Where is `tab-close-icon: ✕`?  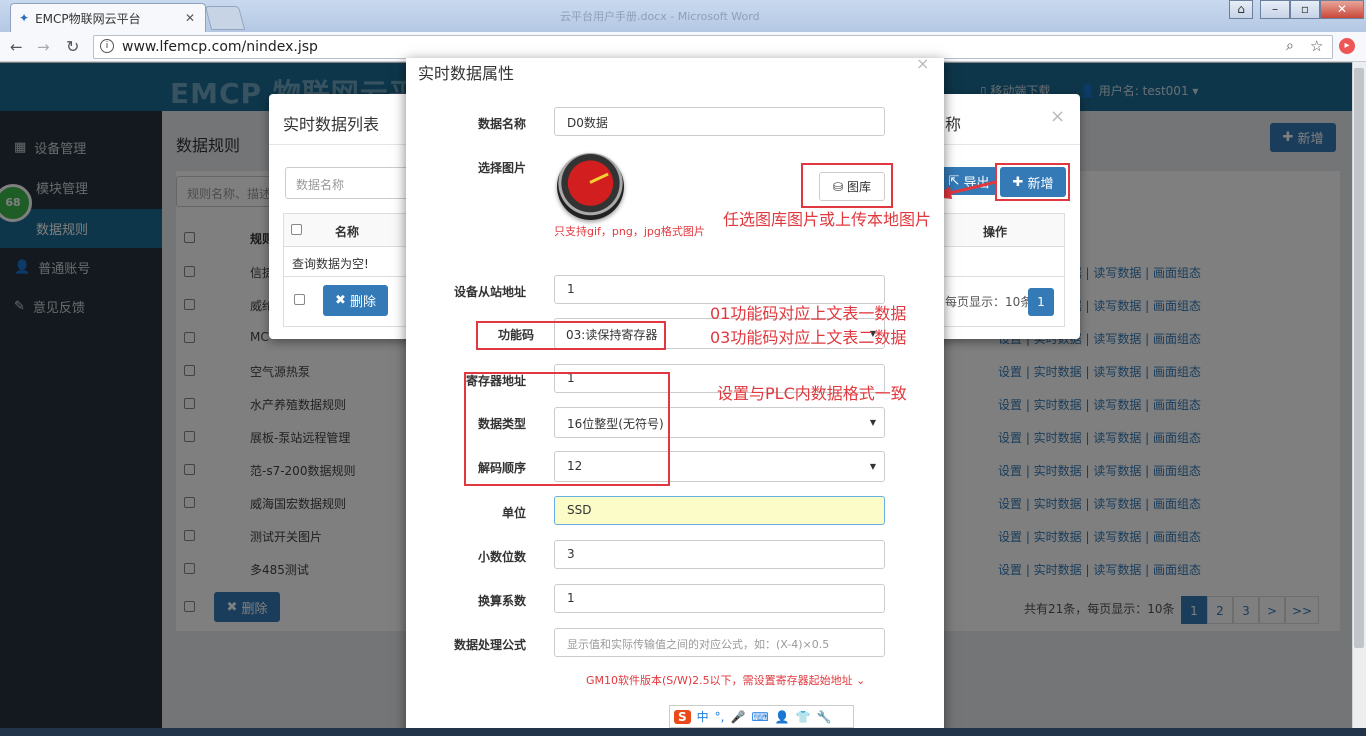 tab-close-icon: ✕ is located at coordinates (190, 18).